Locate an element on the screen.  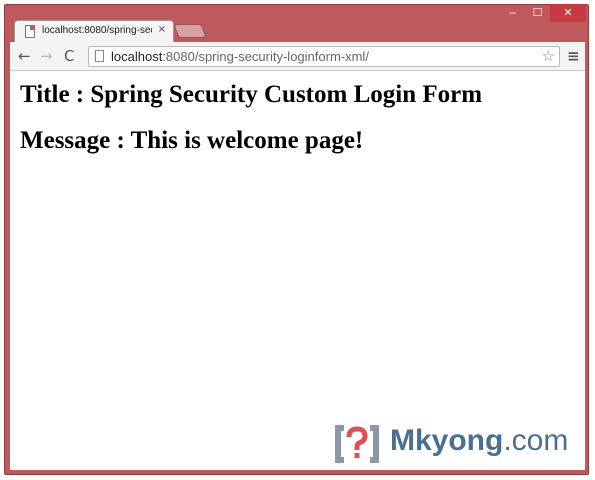
url-path: :8080/spring-security-loginform-xml/ is located at coordinates (265, 56).